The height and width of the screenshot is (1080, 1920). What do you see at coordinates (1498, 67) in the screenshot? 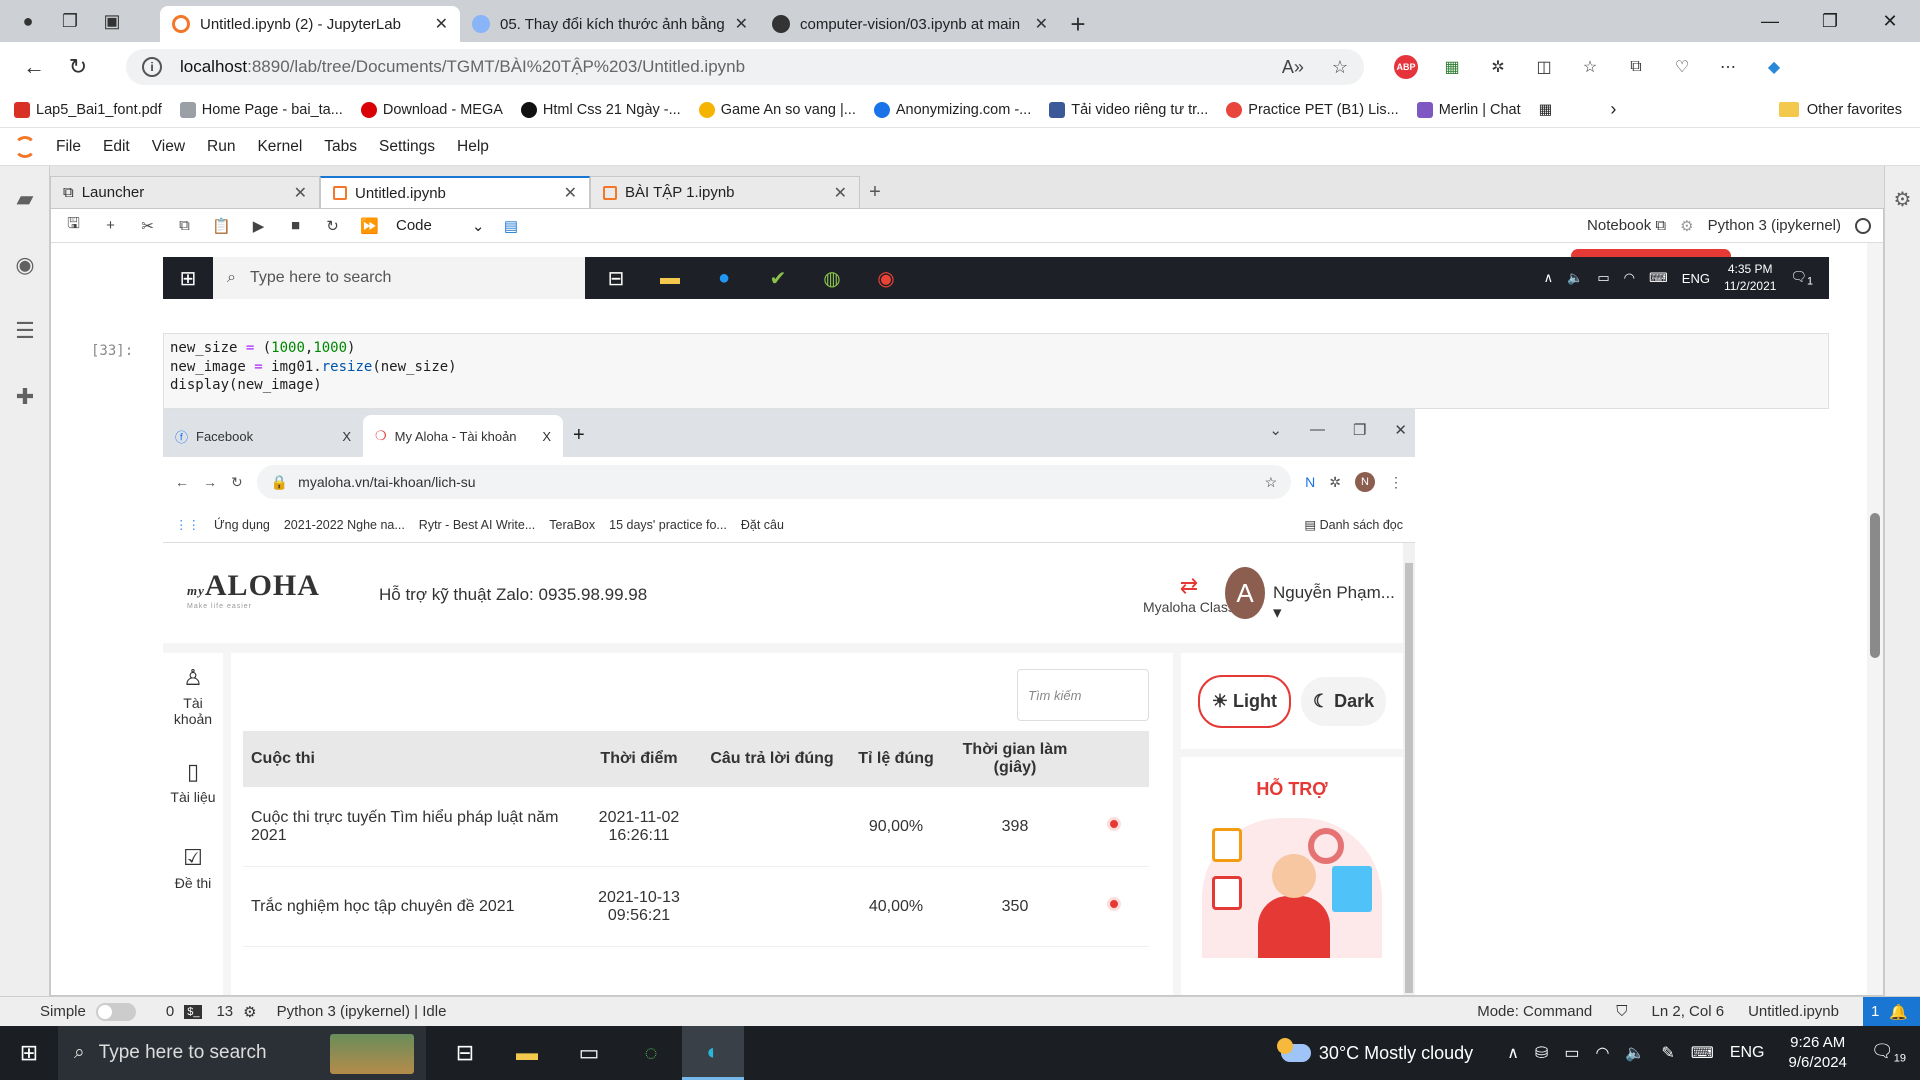
I see `extensions-puzzle-icon: ✲` at bounding box center [1498, 67].